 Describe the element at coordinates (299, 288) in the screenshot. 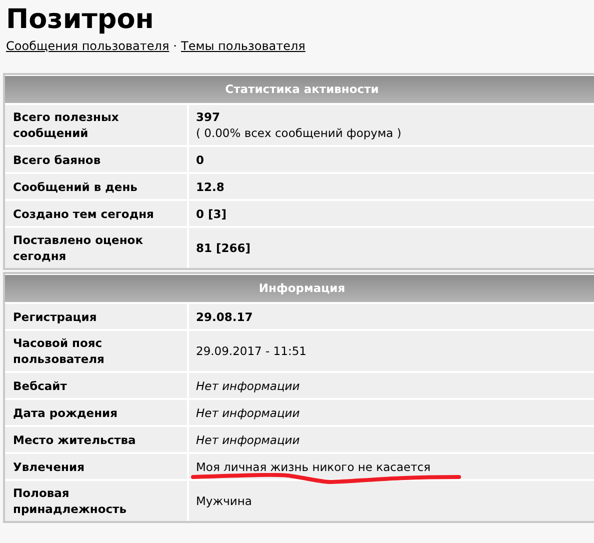

I see `section-heading: Информация` at that location.